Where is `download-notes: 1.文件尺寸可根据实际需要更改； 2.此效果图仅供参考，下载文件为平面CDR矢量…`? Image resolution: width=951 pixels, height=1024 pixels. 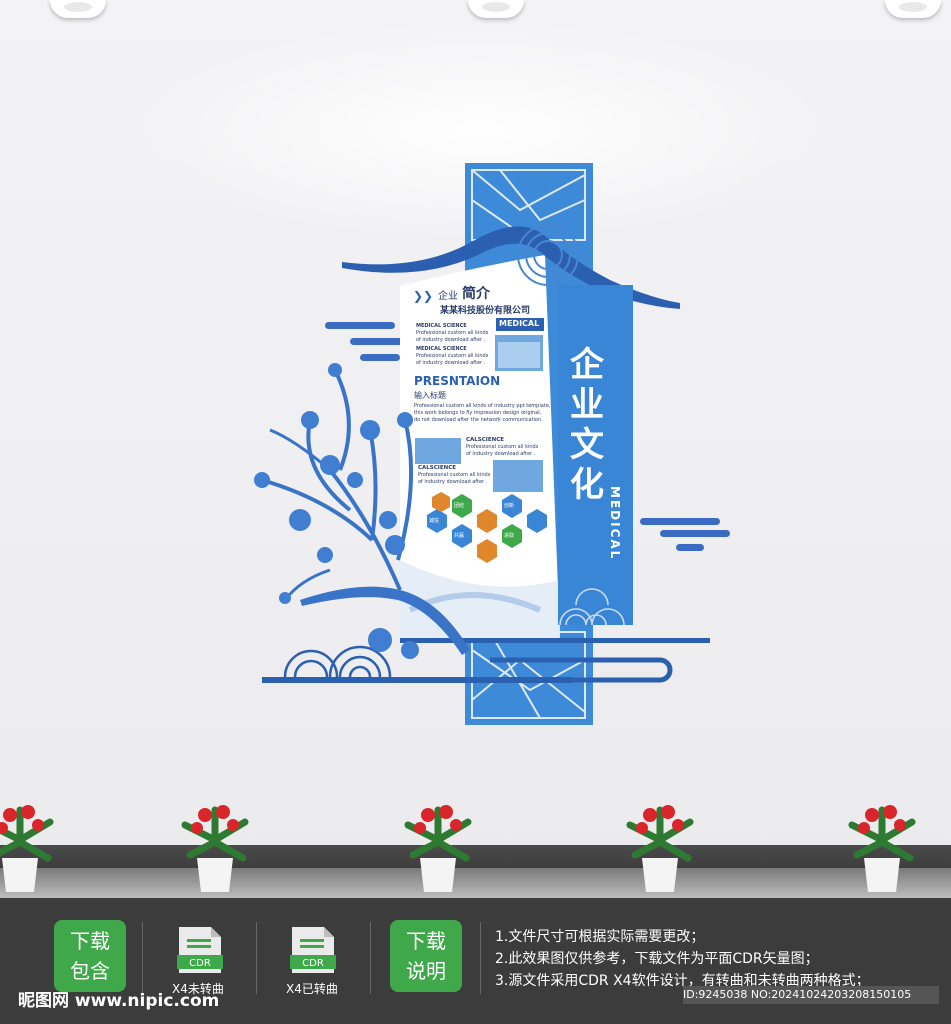 download-notes: 1.文件尺寸可根据实际需要更改； 2.此效果图仅供参考，下载文件为平面CDR矢量… is located at coordinates (682, 959).